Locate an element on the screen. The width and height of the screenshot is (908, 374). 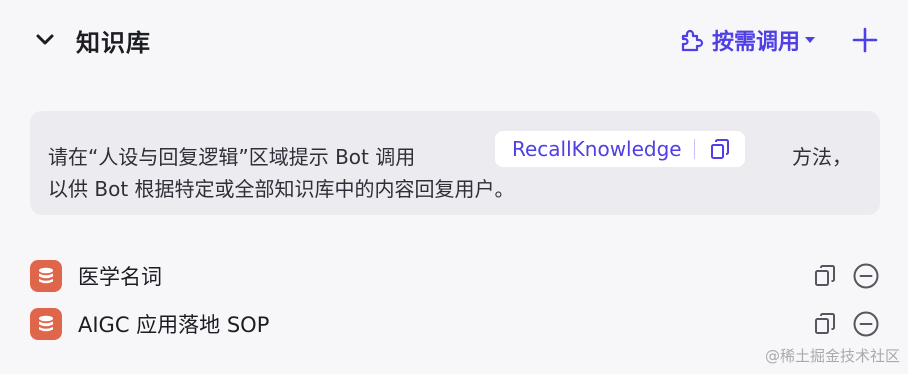
header-actions: 按需调用 is located at coordinates (779, 40).